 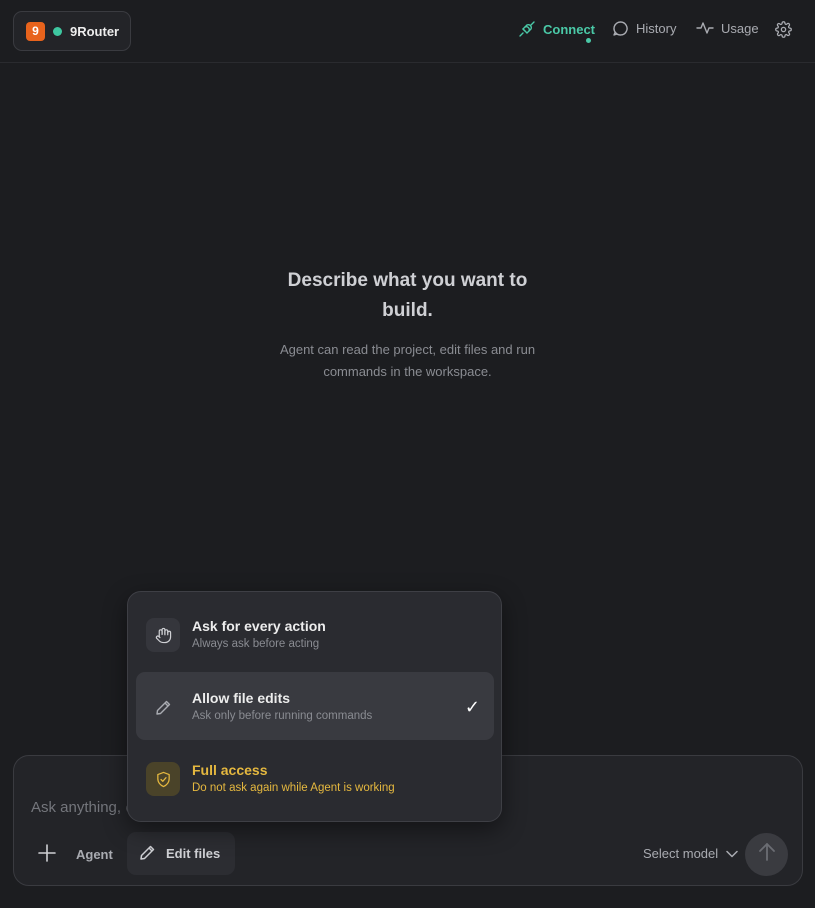 I want to click on menu-item-title: Ask for every action, so click(x=259, y=626).